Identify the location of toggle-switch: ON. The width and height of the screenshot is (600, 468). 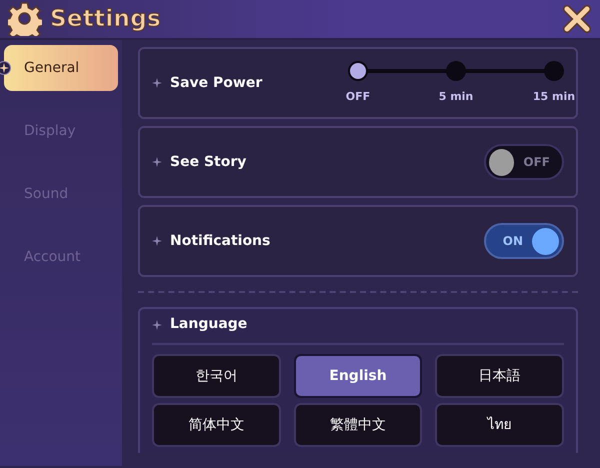
(524, 241).